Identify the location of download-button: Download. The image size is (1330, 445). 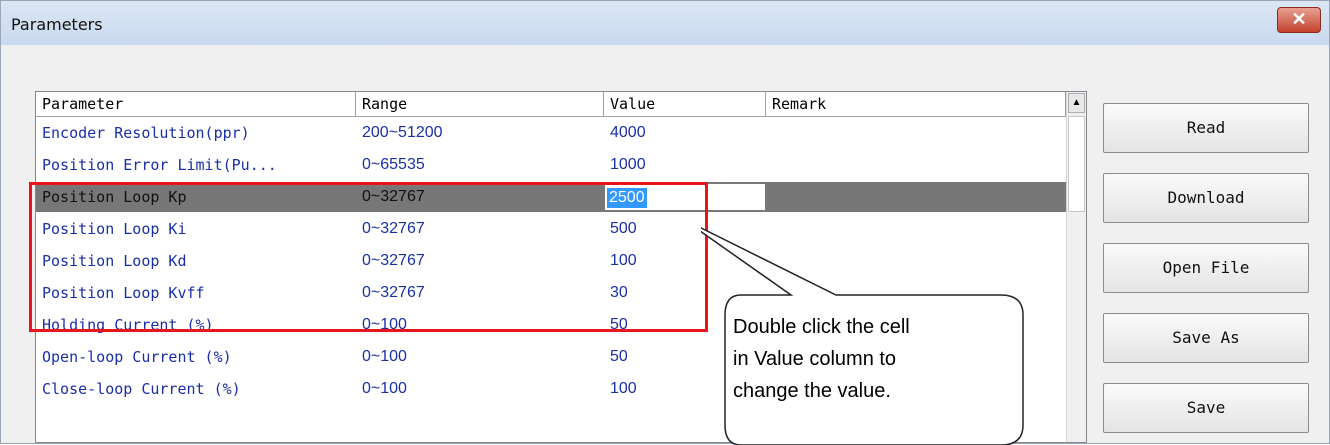
(1206, 198).